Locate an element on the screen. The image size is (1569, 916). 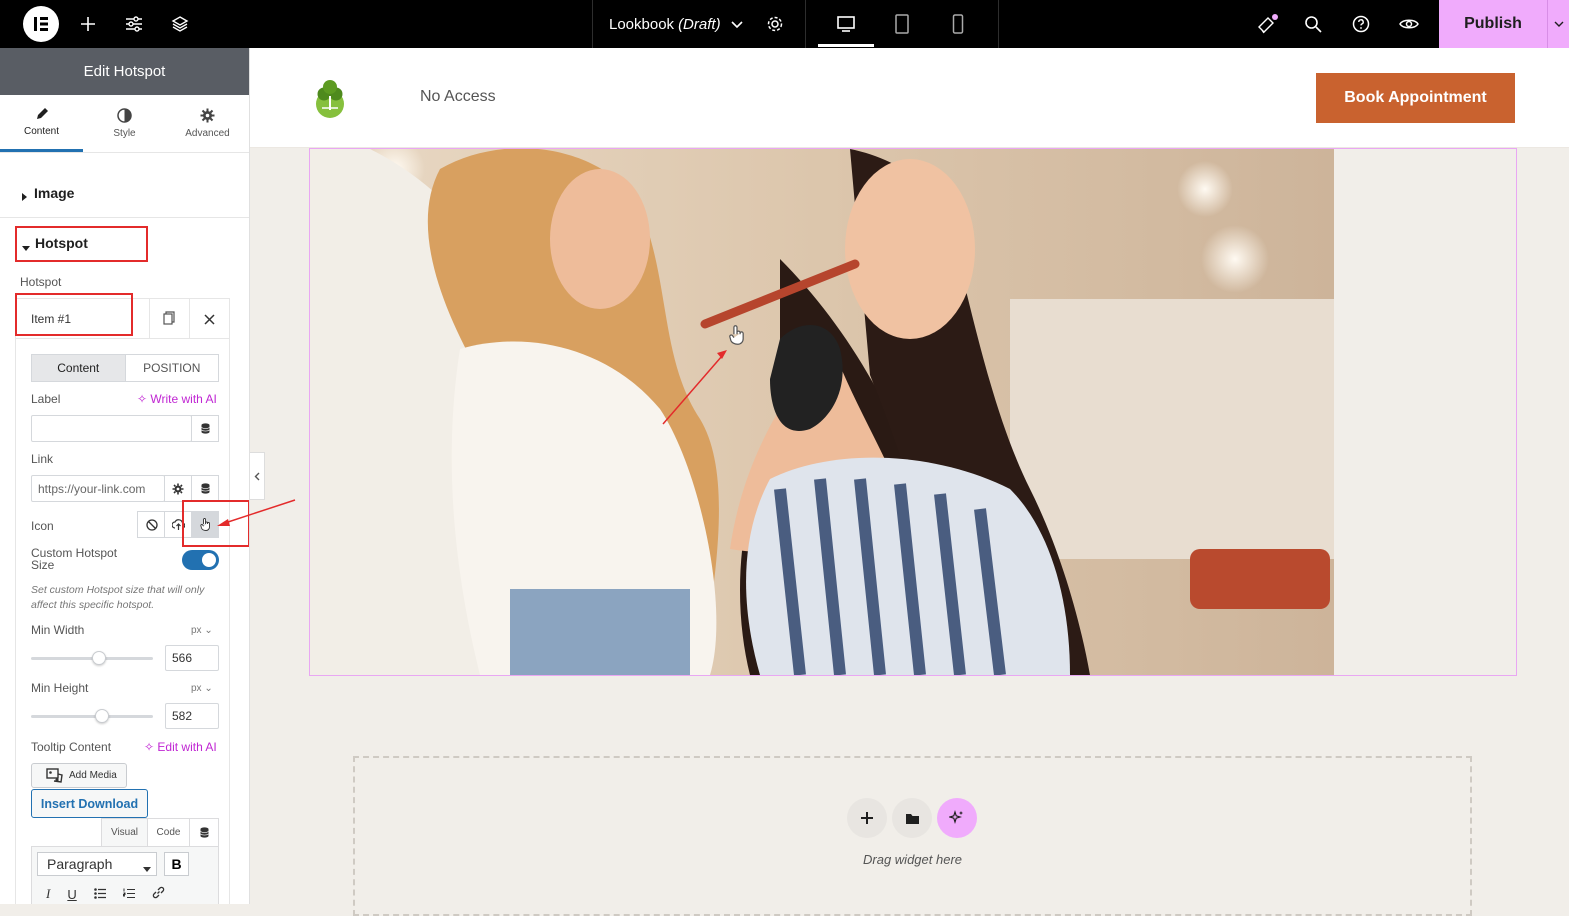
drop-zone: Drag widget here is located at coordinates (912, 836).